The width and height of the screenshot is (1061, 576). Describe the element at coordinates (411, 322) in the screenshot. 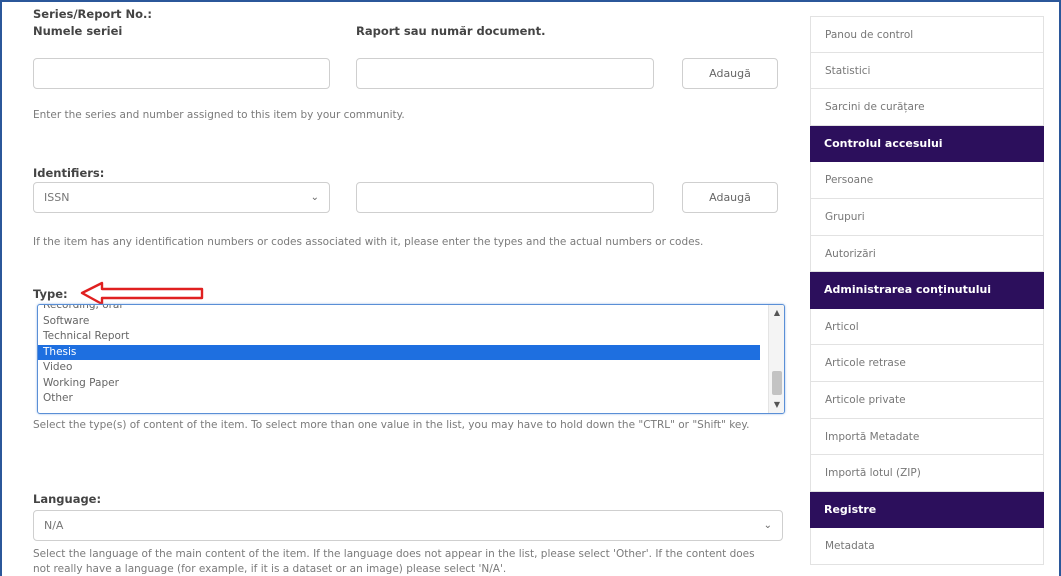

I see `type-option: Software` at that location.